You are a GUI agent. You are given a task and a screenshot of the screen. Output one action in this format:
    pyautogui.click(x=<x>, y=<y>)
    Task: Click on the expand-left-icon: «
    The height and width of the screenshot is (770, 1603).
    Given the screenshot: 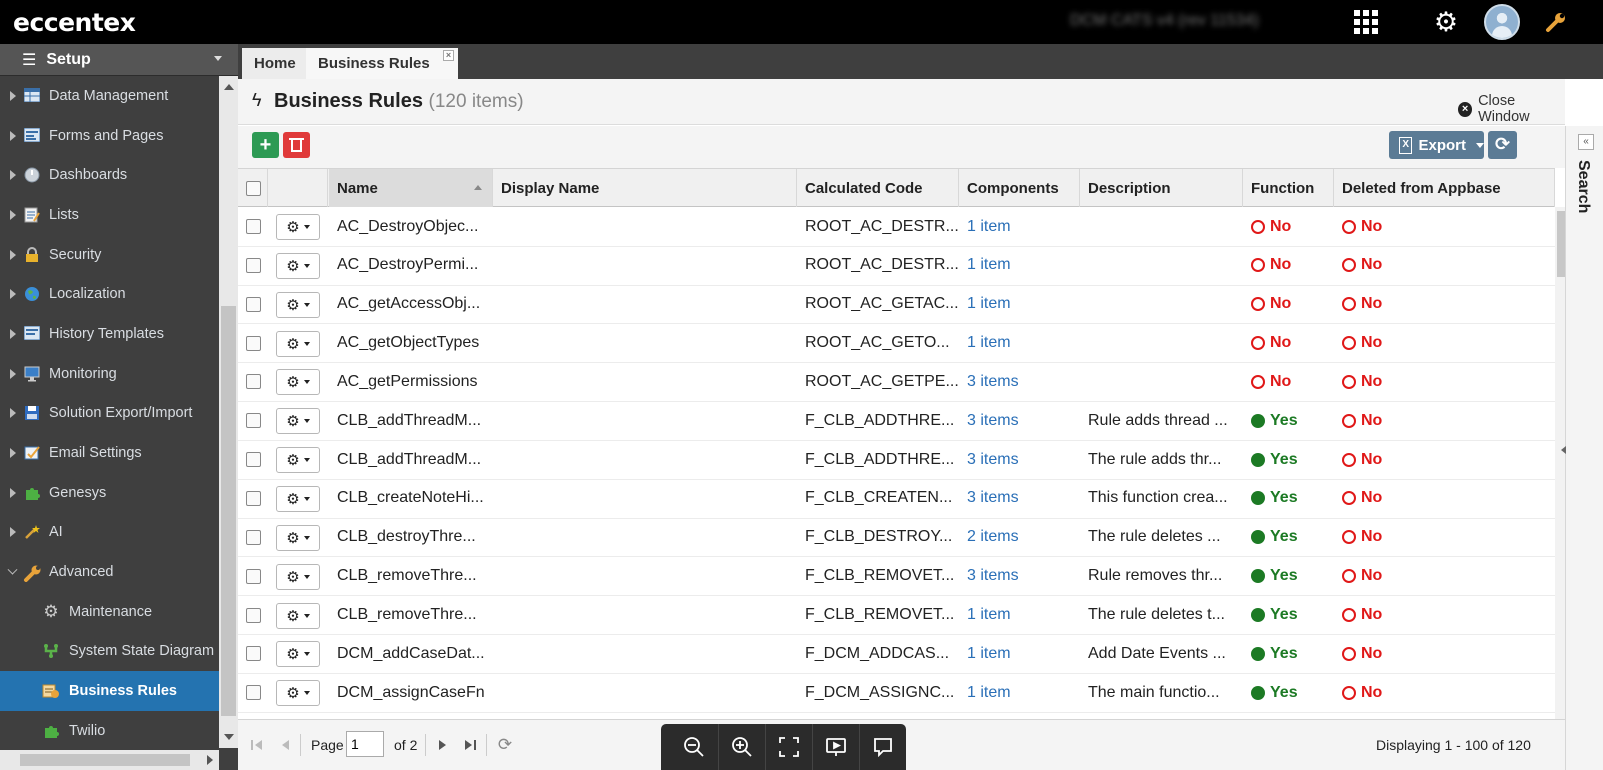 What is the action you would take?
    pyautogui.click(x=1586, y=142)
    